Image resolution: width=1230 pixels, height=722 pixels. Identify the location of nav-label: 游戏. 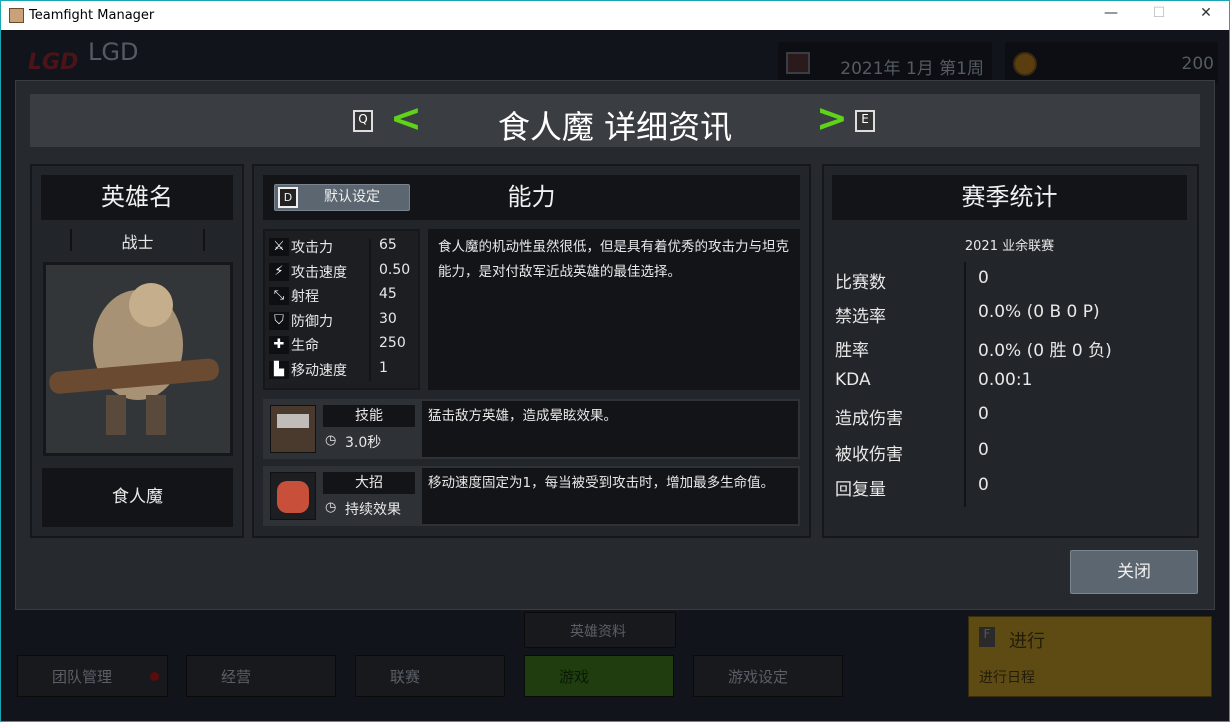
(574, 677).